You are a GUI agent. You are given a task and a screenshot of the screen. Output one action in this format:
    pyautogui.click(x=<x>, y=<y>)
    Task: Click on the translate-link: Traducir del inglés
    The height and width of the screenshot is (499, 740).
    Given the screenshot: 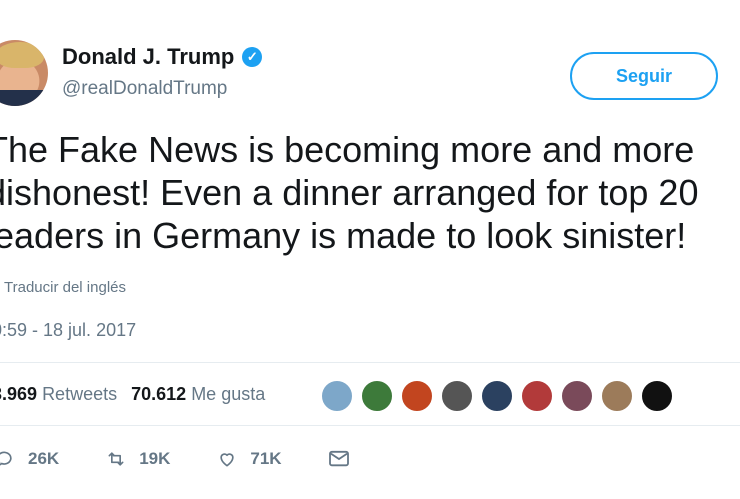 What is the action you would take?
    pyautogui.click(x=65, y=287)
    